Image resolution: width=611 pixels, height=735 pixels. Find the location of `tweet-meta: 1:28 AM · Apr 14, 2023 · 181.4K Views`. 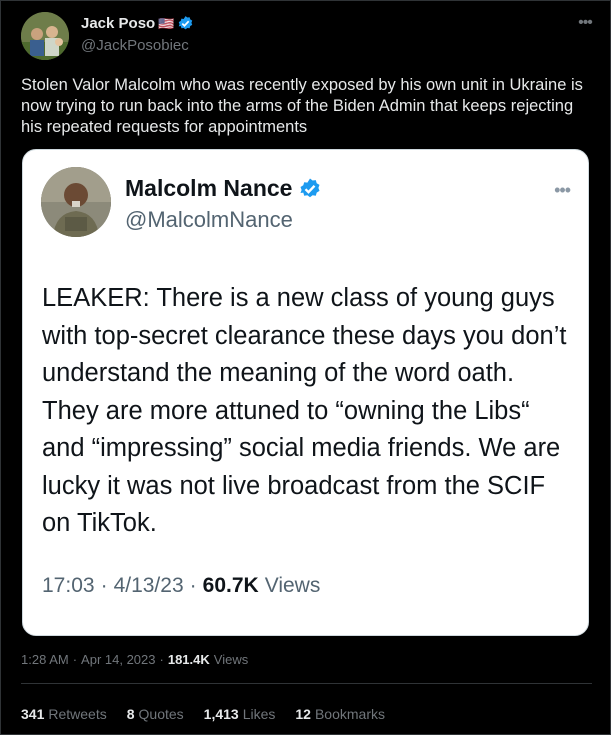

tweet-meta: 1:28 AM · Apr 14, 2023 · 181.4K Views is located at coordinates (134, 659).